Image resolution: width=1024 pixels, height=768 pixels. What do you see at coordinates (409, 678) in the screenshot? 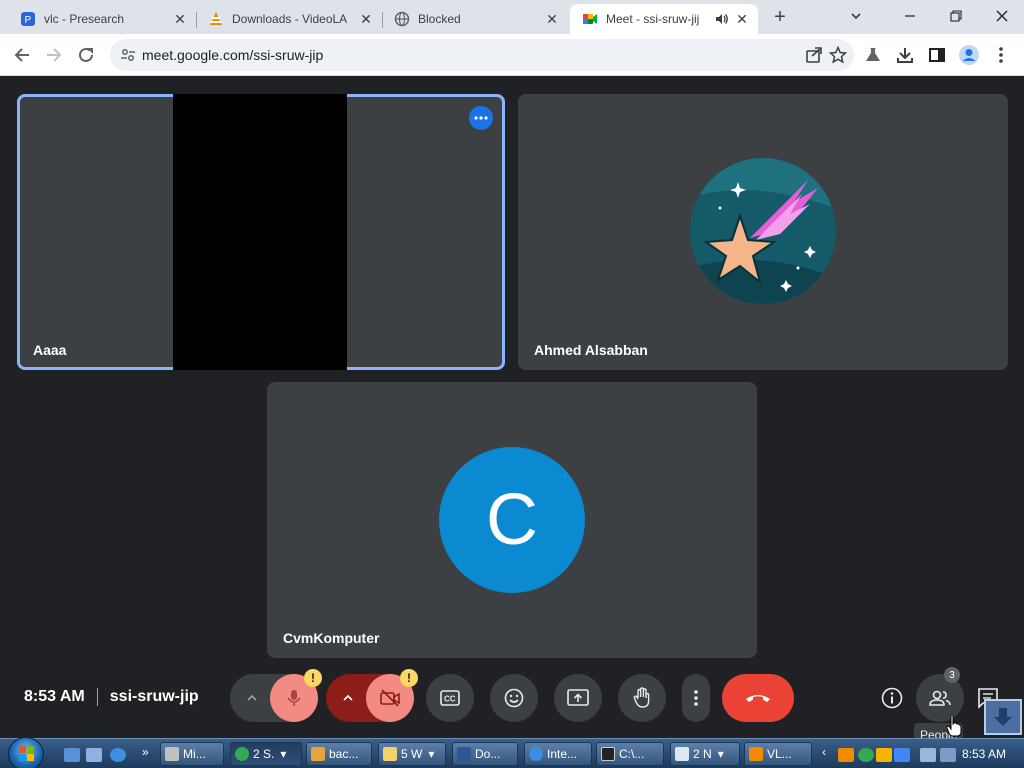
I see `camera-warning-badge: !` at bounding box center [409, 678].